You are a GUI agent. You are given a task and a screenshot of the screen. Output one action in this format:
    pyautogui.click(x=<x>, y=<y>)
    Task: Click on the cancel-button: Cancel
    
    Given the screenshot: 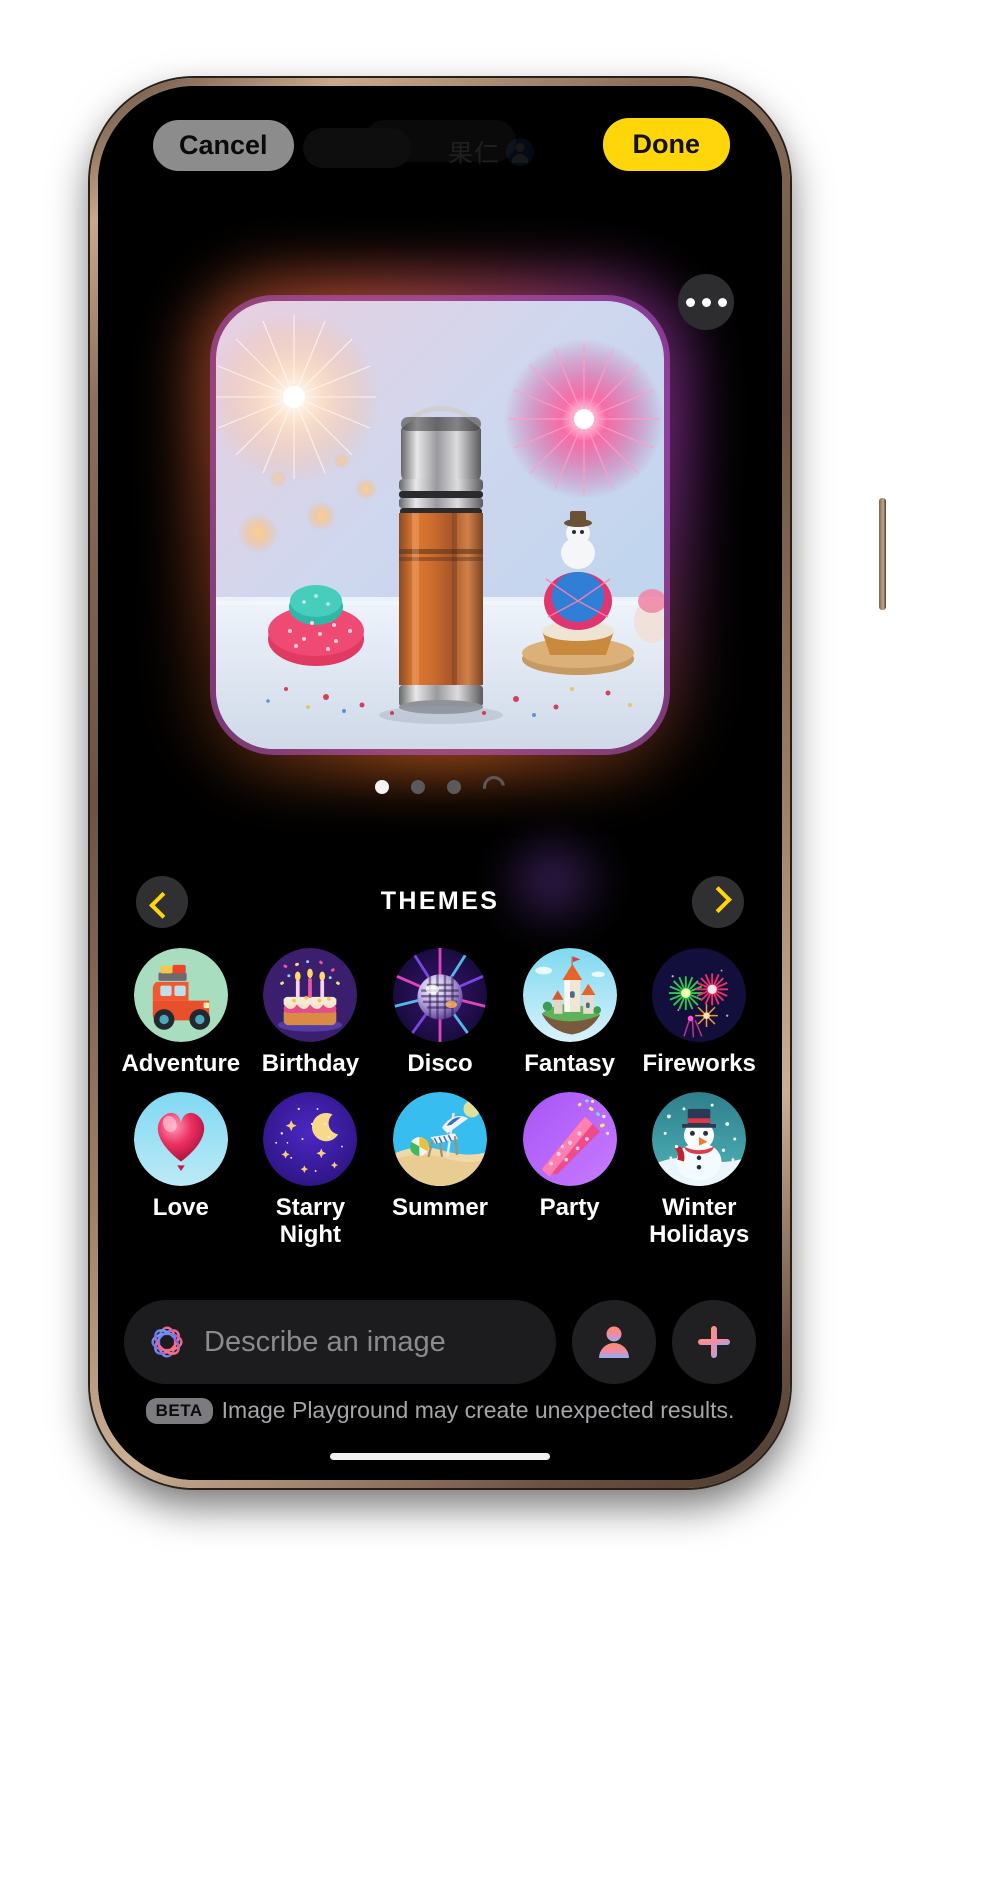 What is the action you would take?
    pyautogui.click(x=223, y=145)
    